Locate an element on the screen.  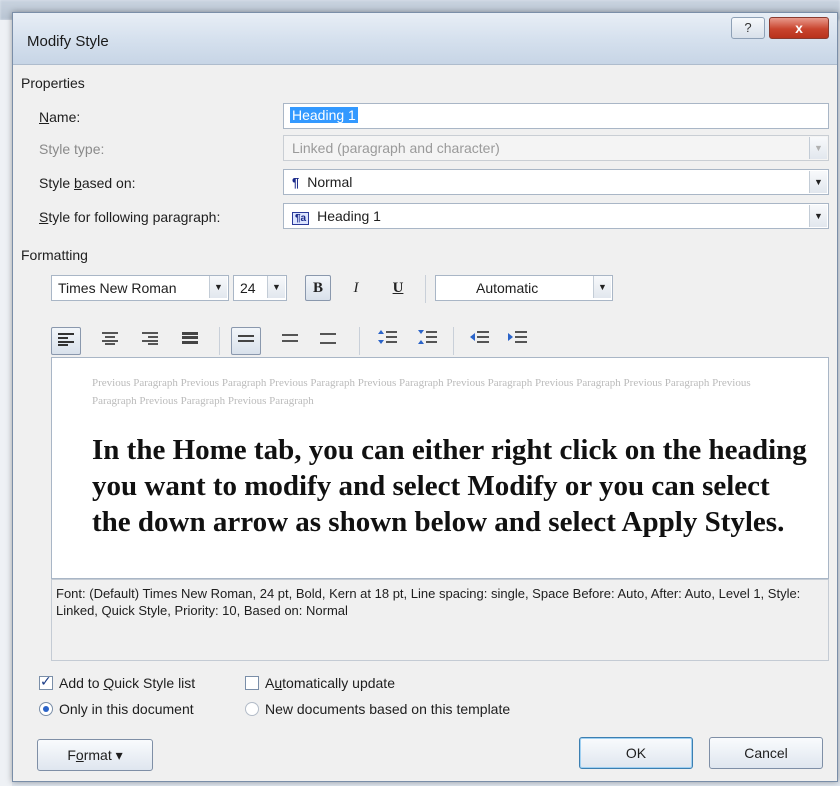
properties-section-label: Properties is located at coordinates (53, 83).